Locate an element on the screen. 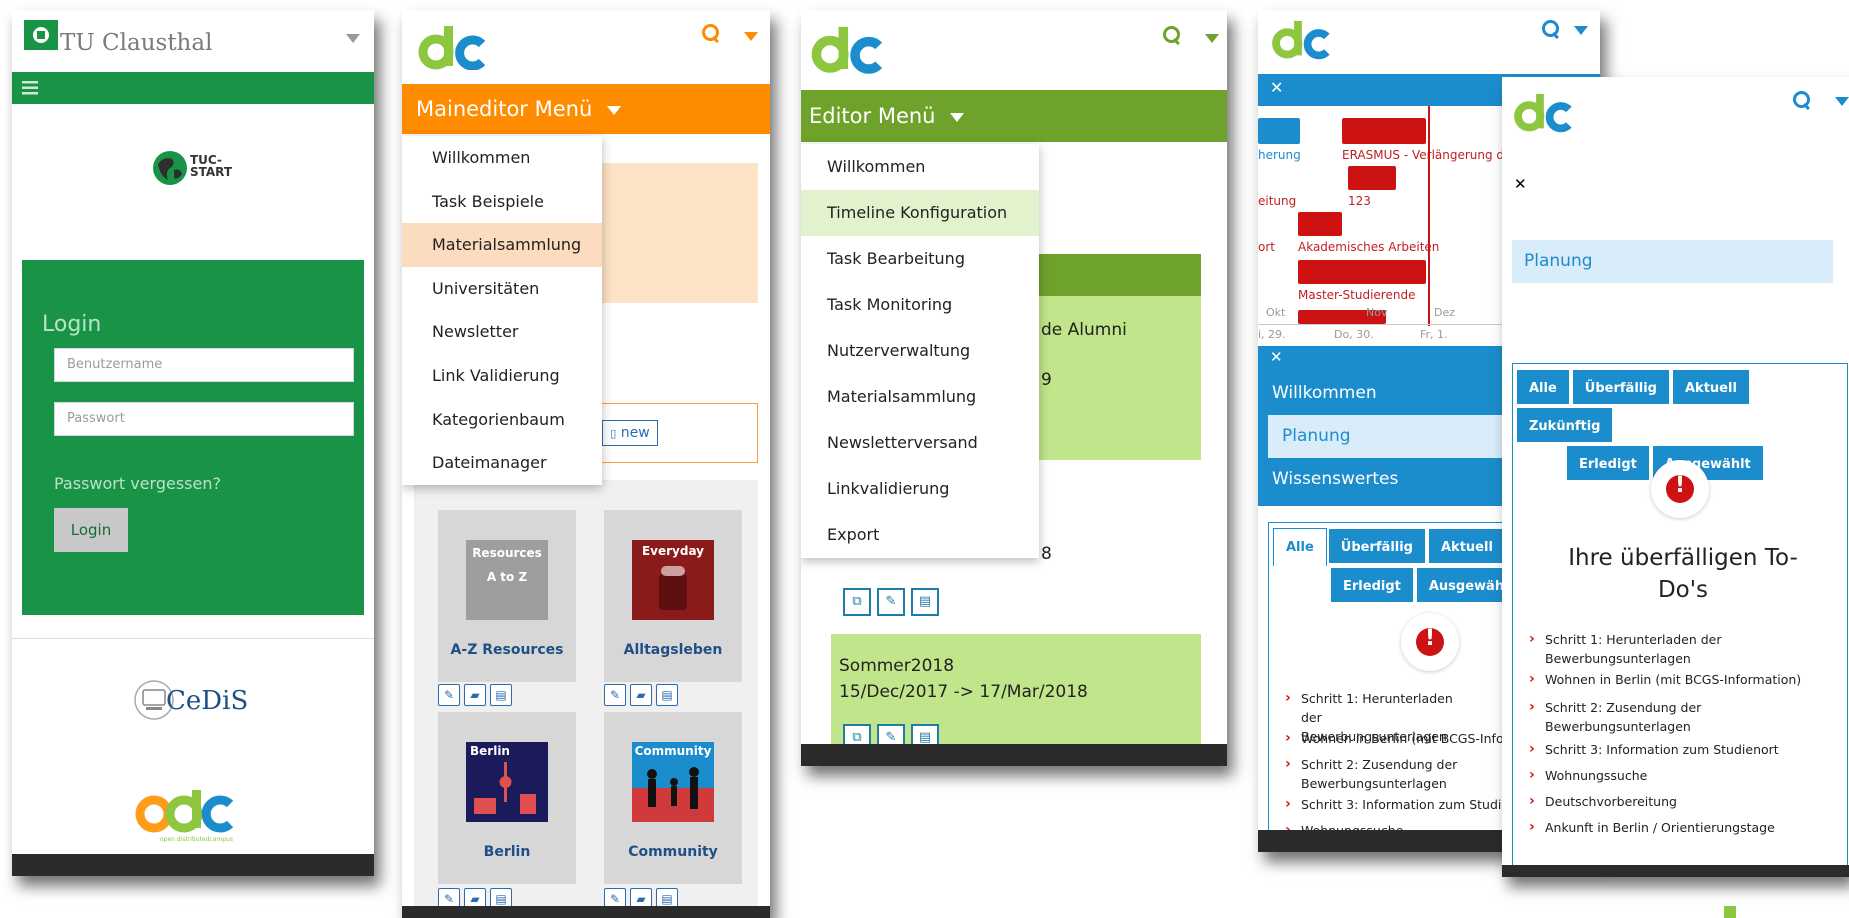 The height and width of the screenshot is (918, 1849). card-label: A-Z Resources is located at coordinates (507, 650).